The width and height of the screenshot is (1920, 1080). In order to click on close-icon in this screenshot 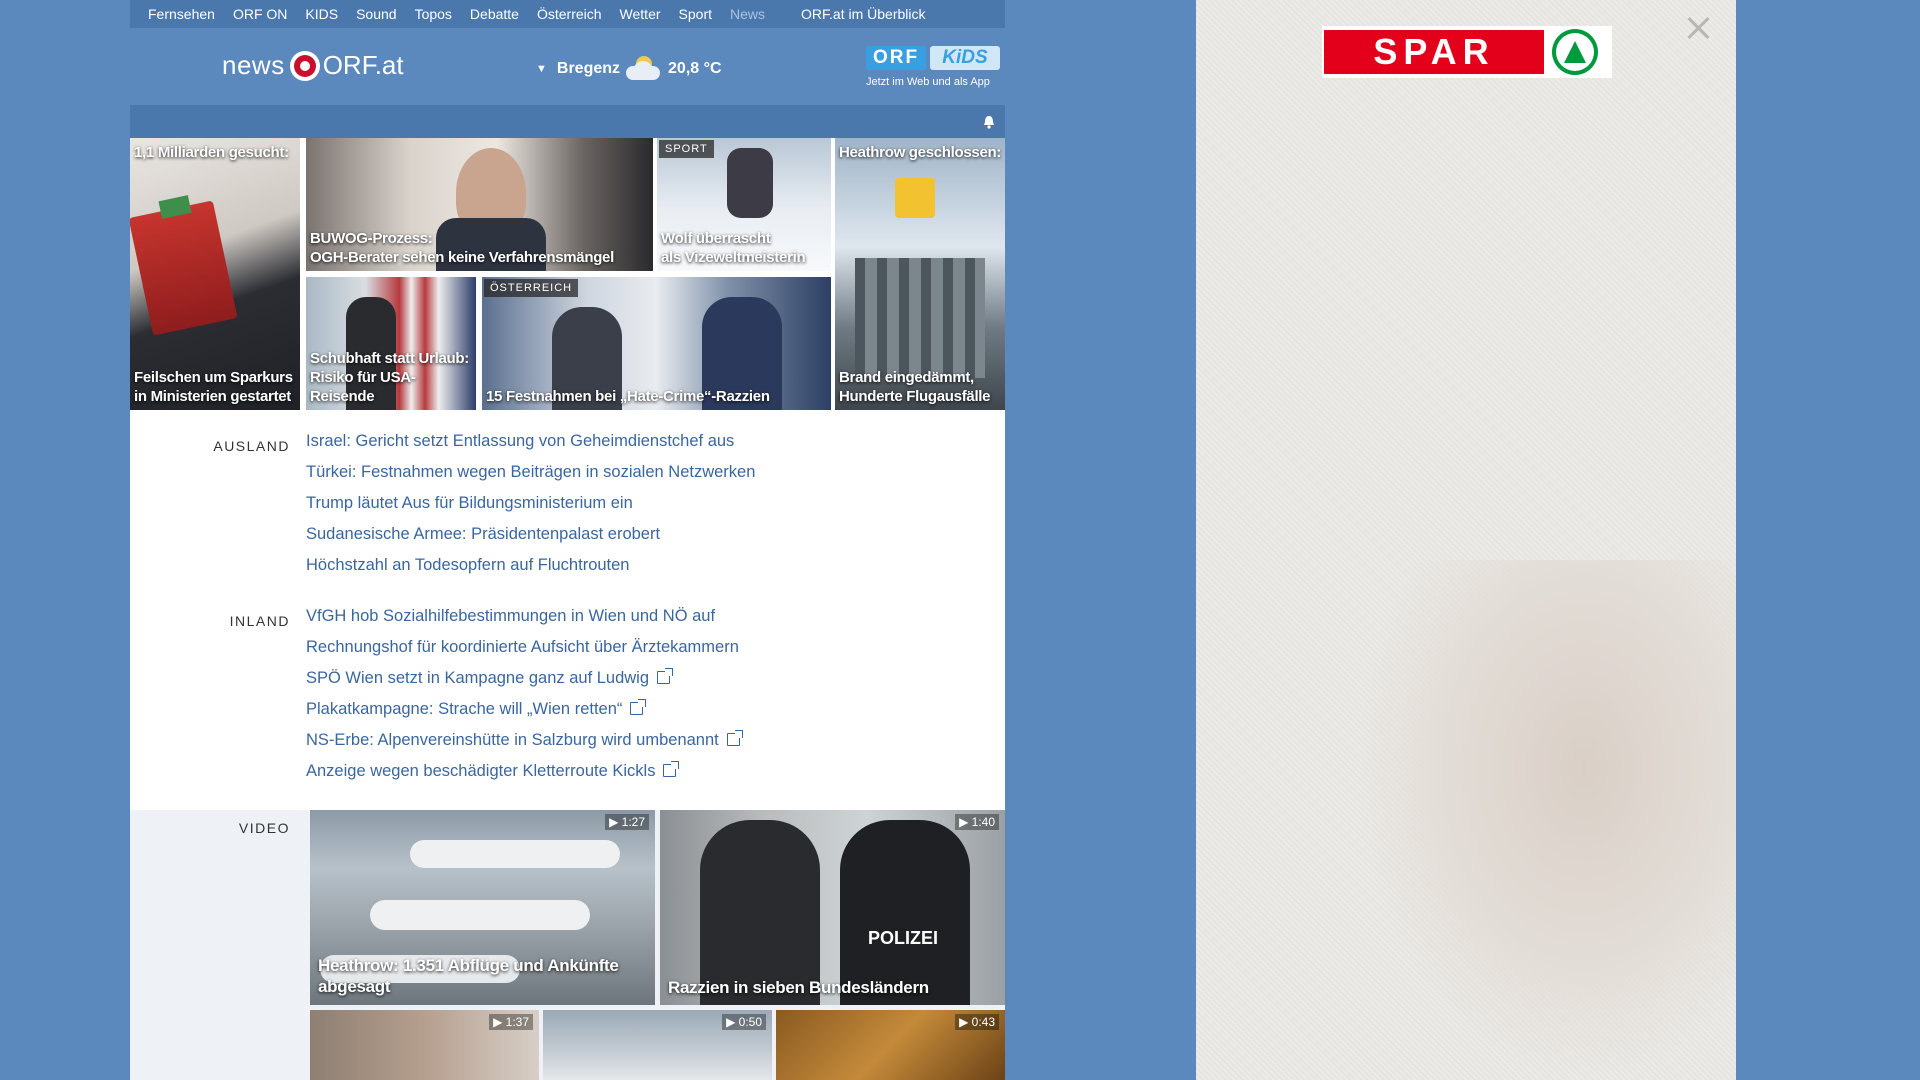, I will do `click(1699, 28)`.